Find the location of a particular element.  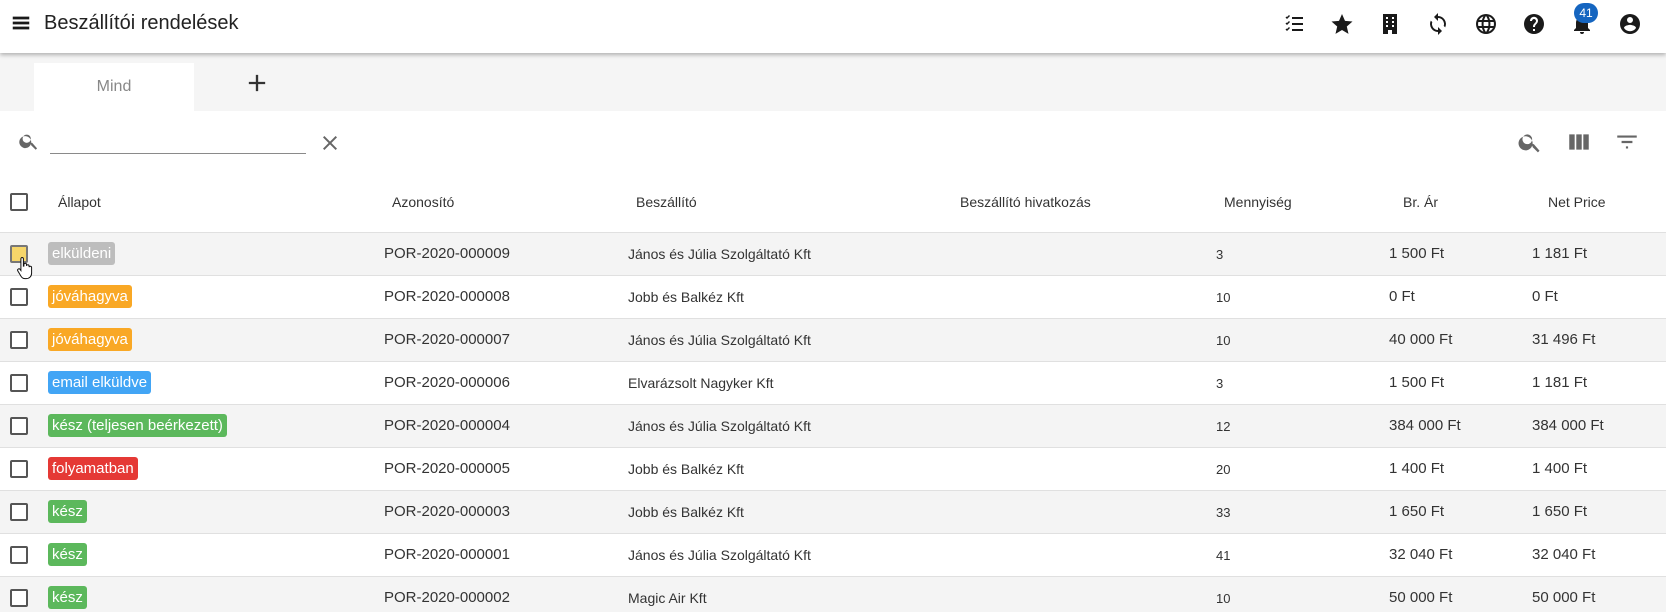

order-id: POR-2020-000002 is located at coordinates (447, 597).